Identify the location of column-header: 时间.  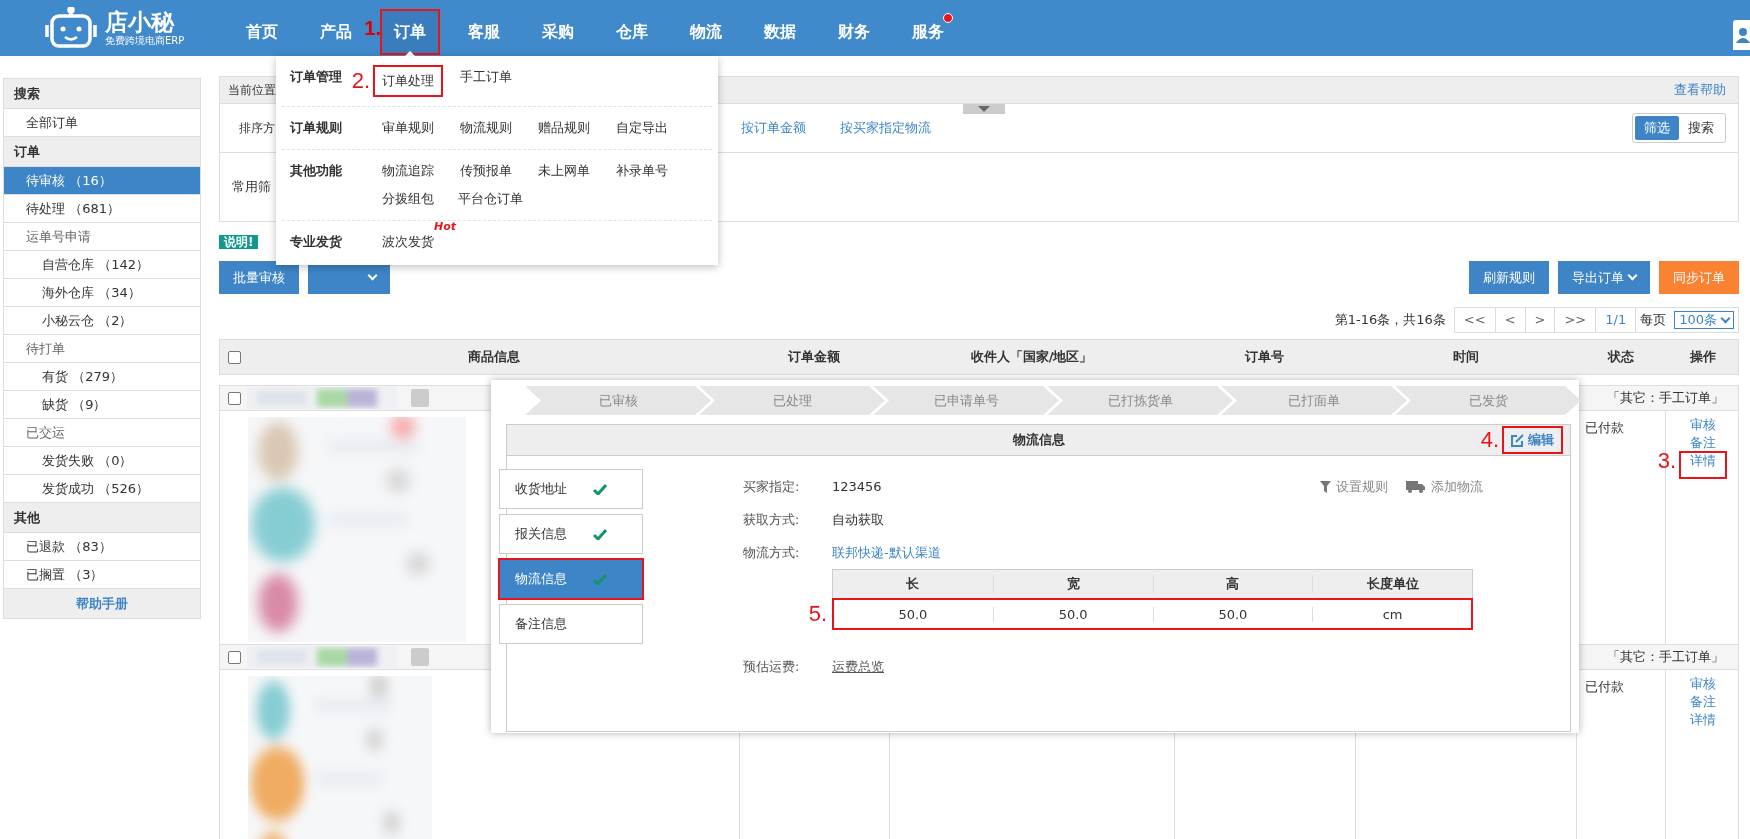
(1465, 357).